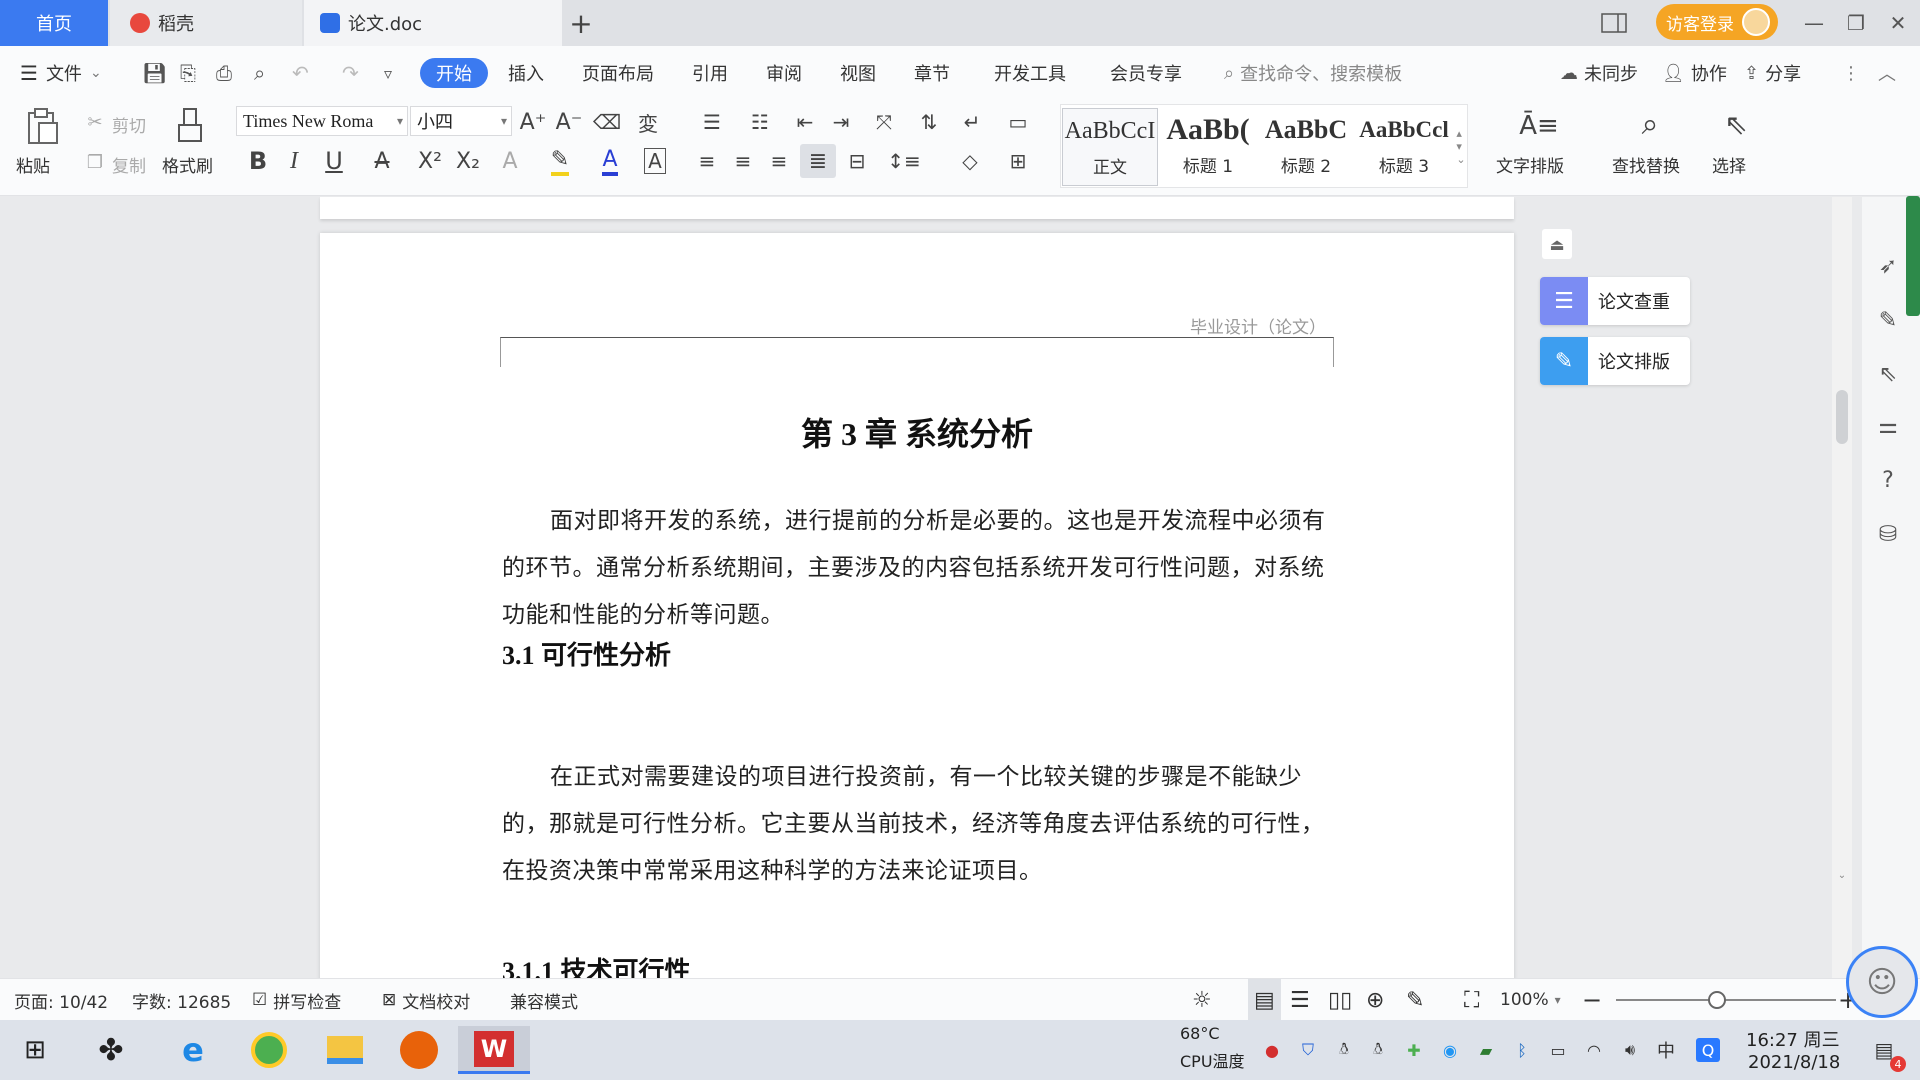  Describe the element at coordinates (655, 161) in the screenshot. I see `char-border-icon: A` at that location.